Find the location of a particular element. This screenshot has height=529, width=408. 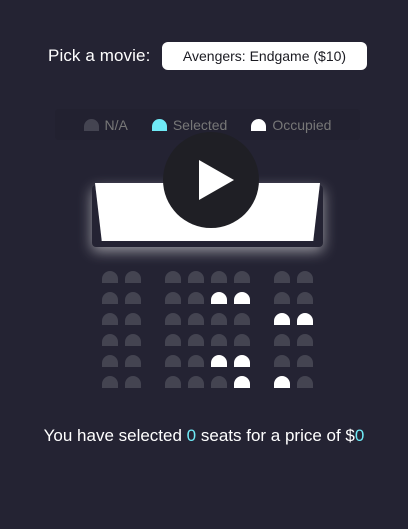

movie-picker-label: Pick a movie: is located at coordinates (99, 55).